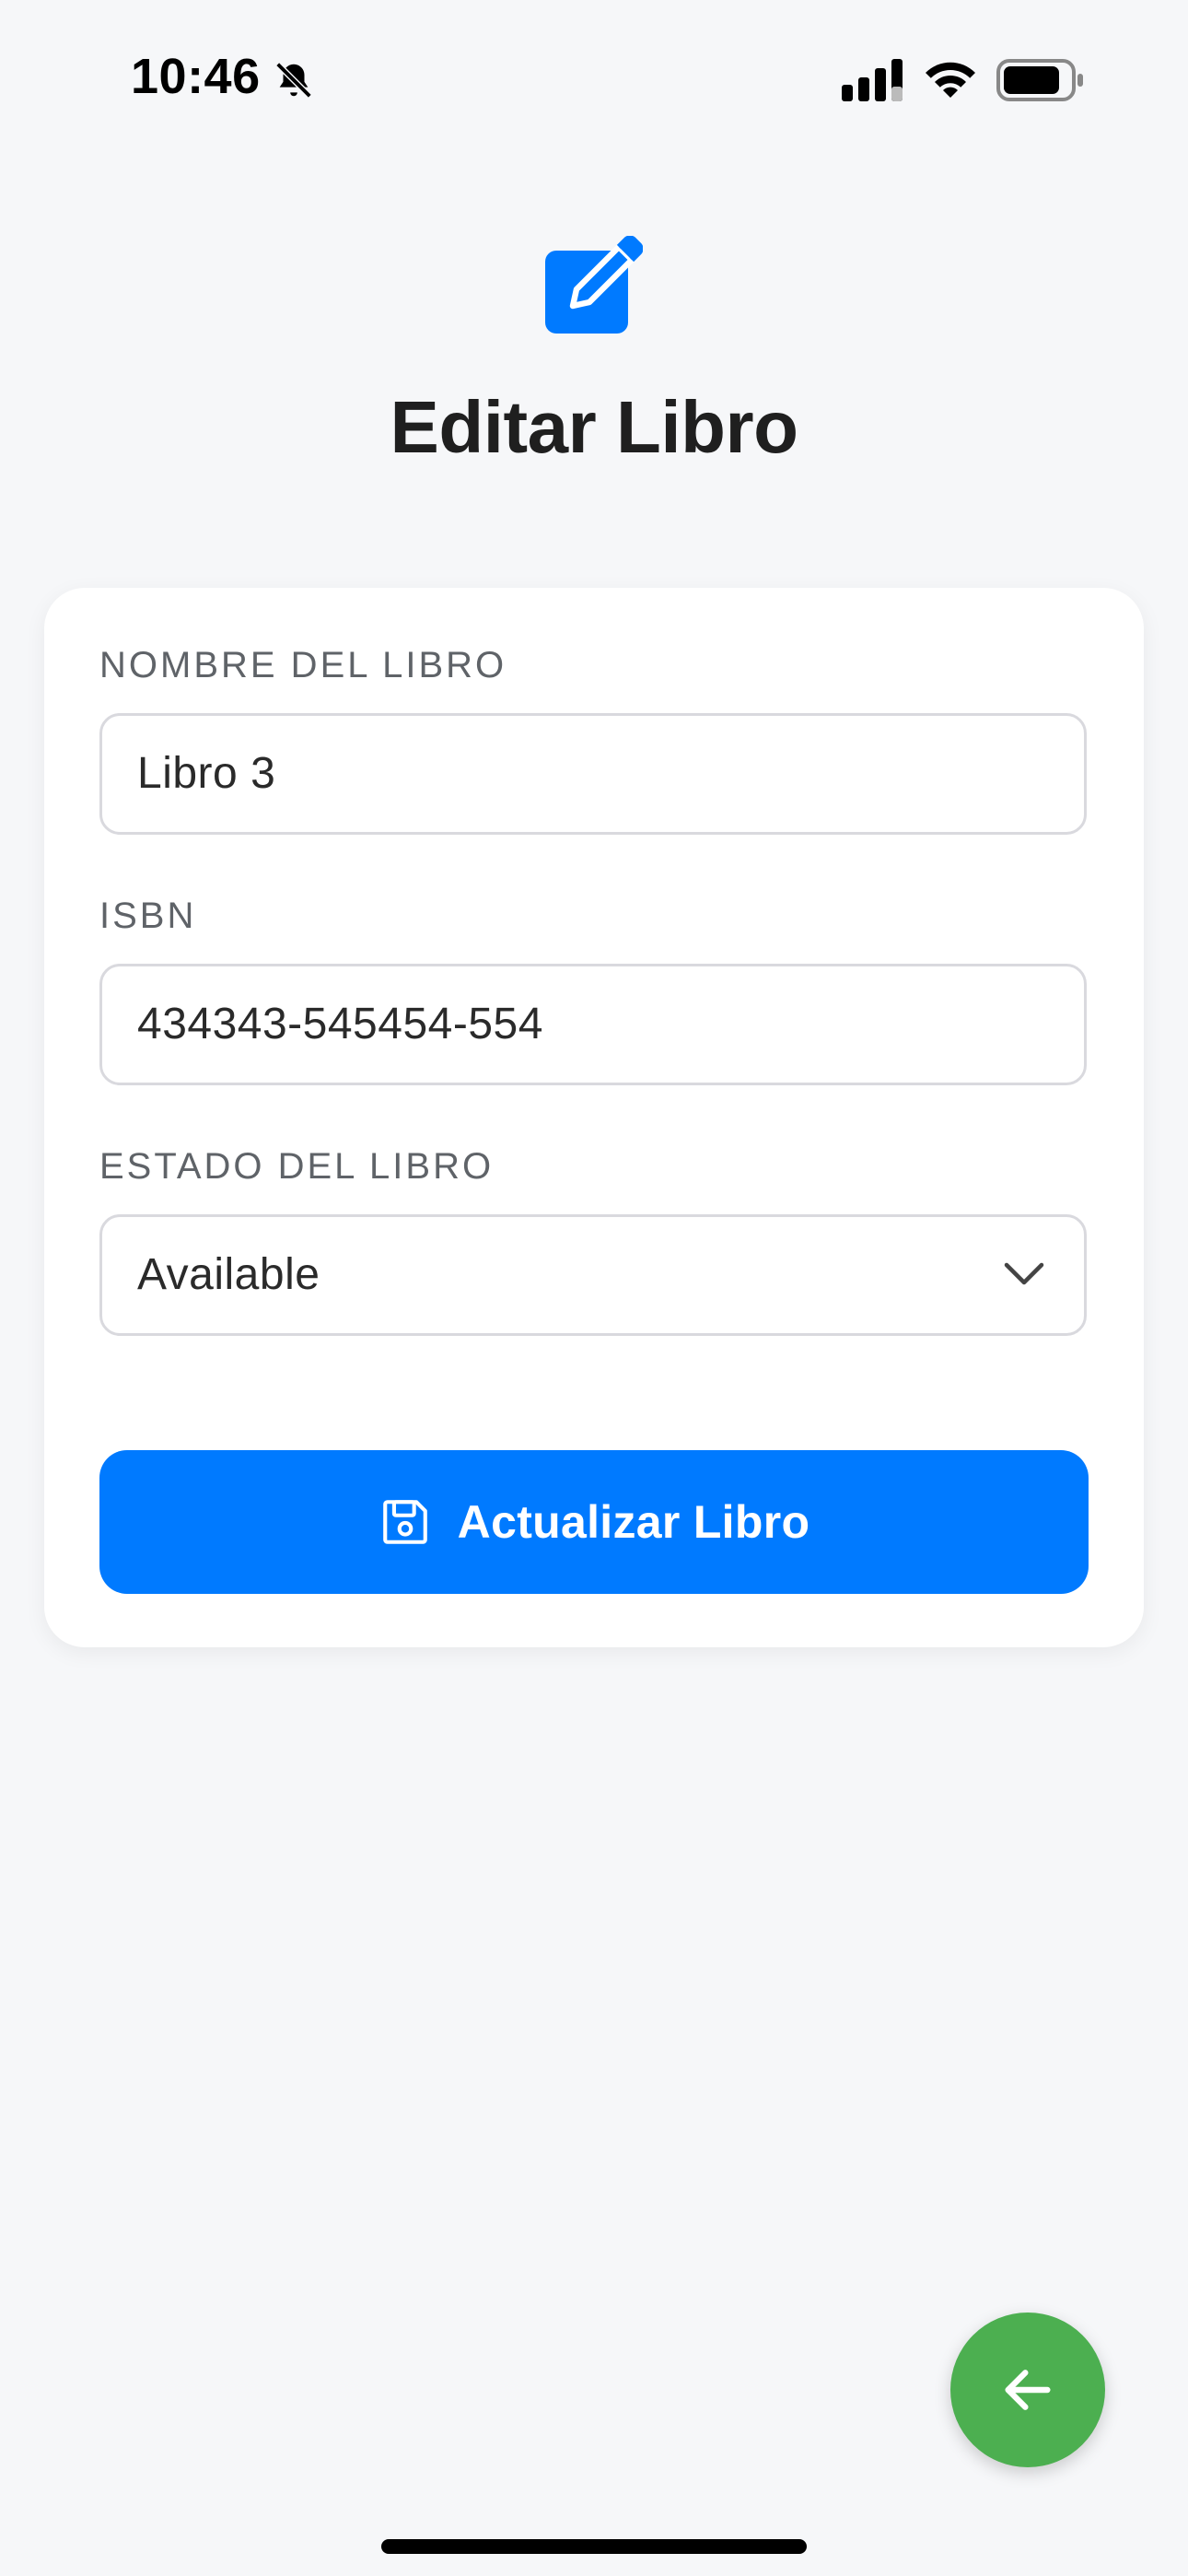 The height and width of the screenshot is (2576, 1188). I want to click on status-bar: 10:46, so click(594, 78).